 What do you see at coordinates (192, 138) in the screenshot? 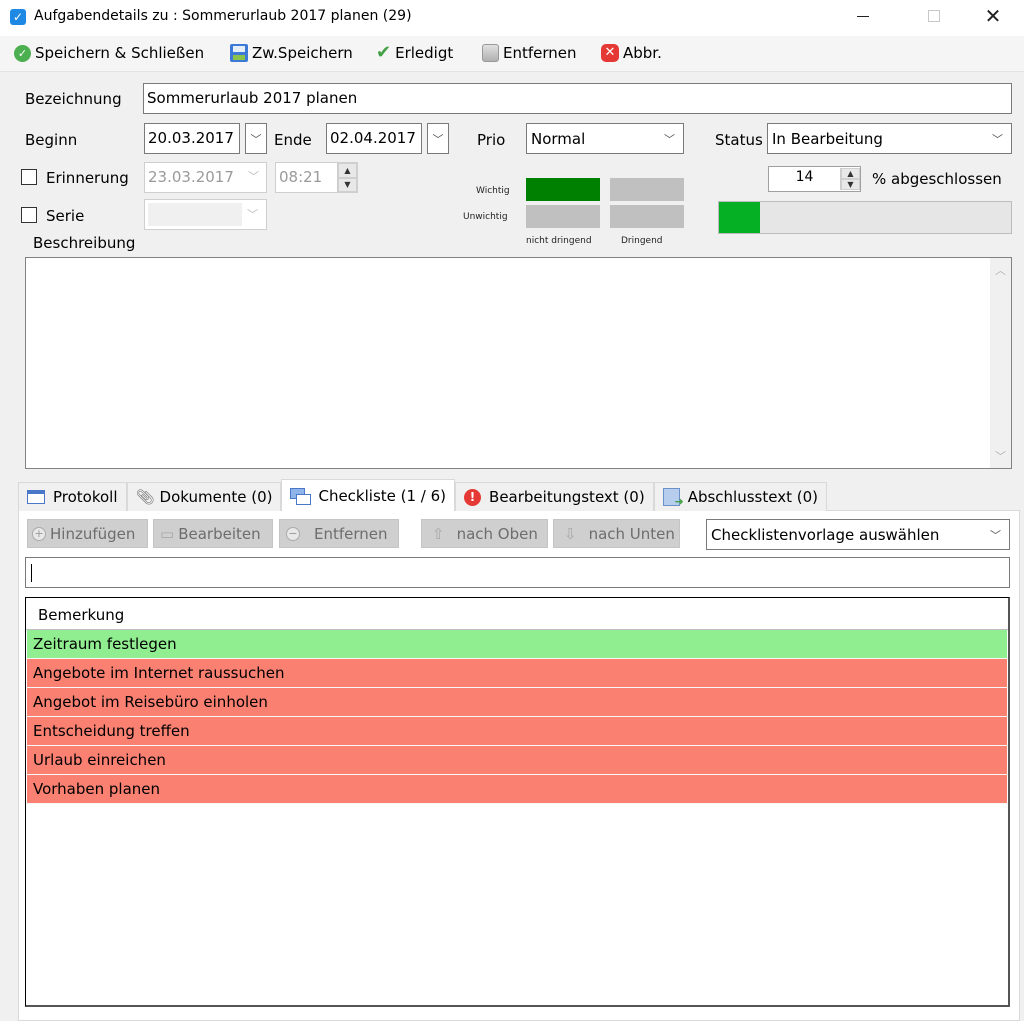
I see `beginn-date-input: 20.03.2017` at bounding box center [192, 138].